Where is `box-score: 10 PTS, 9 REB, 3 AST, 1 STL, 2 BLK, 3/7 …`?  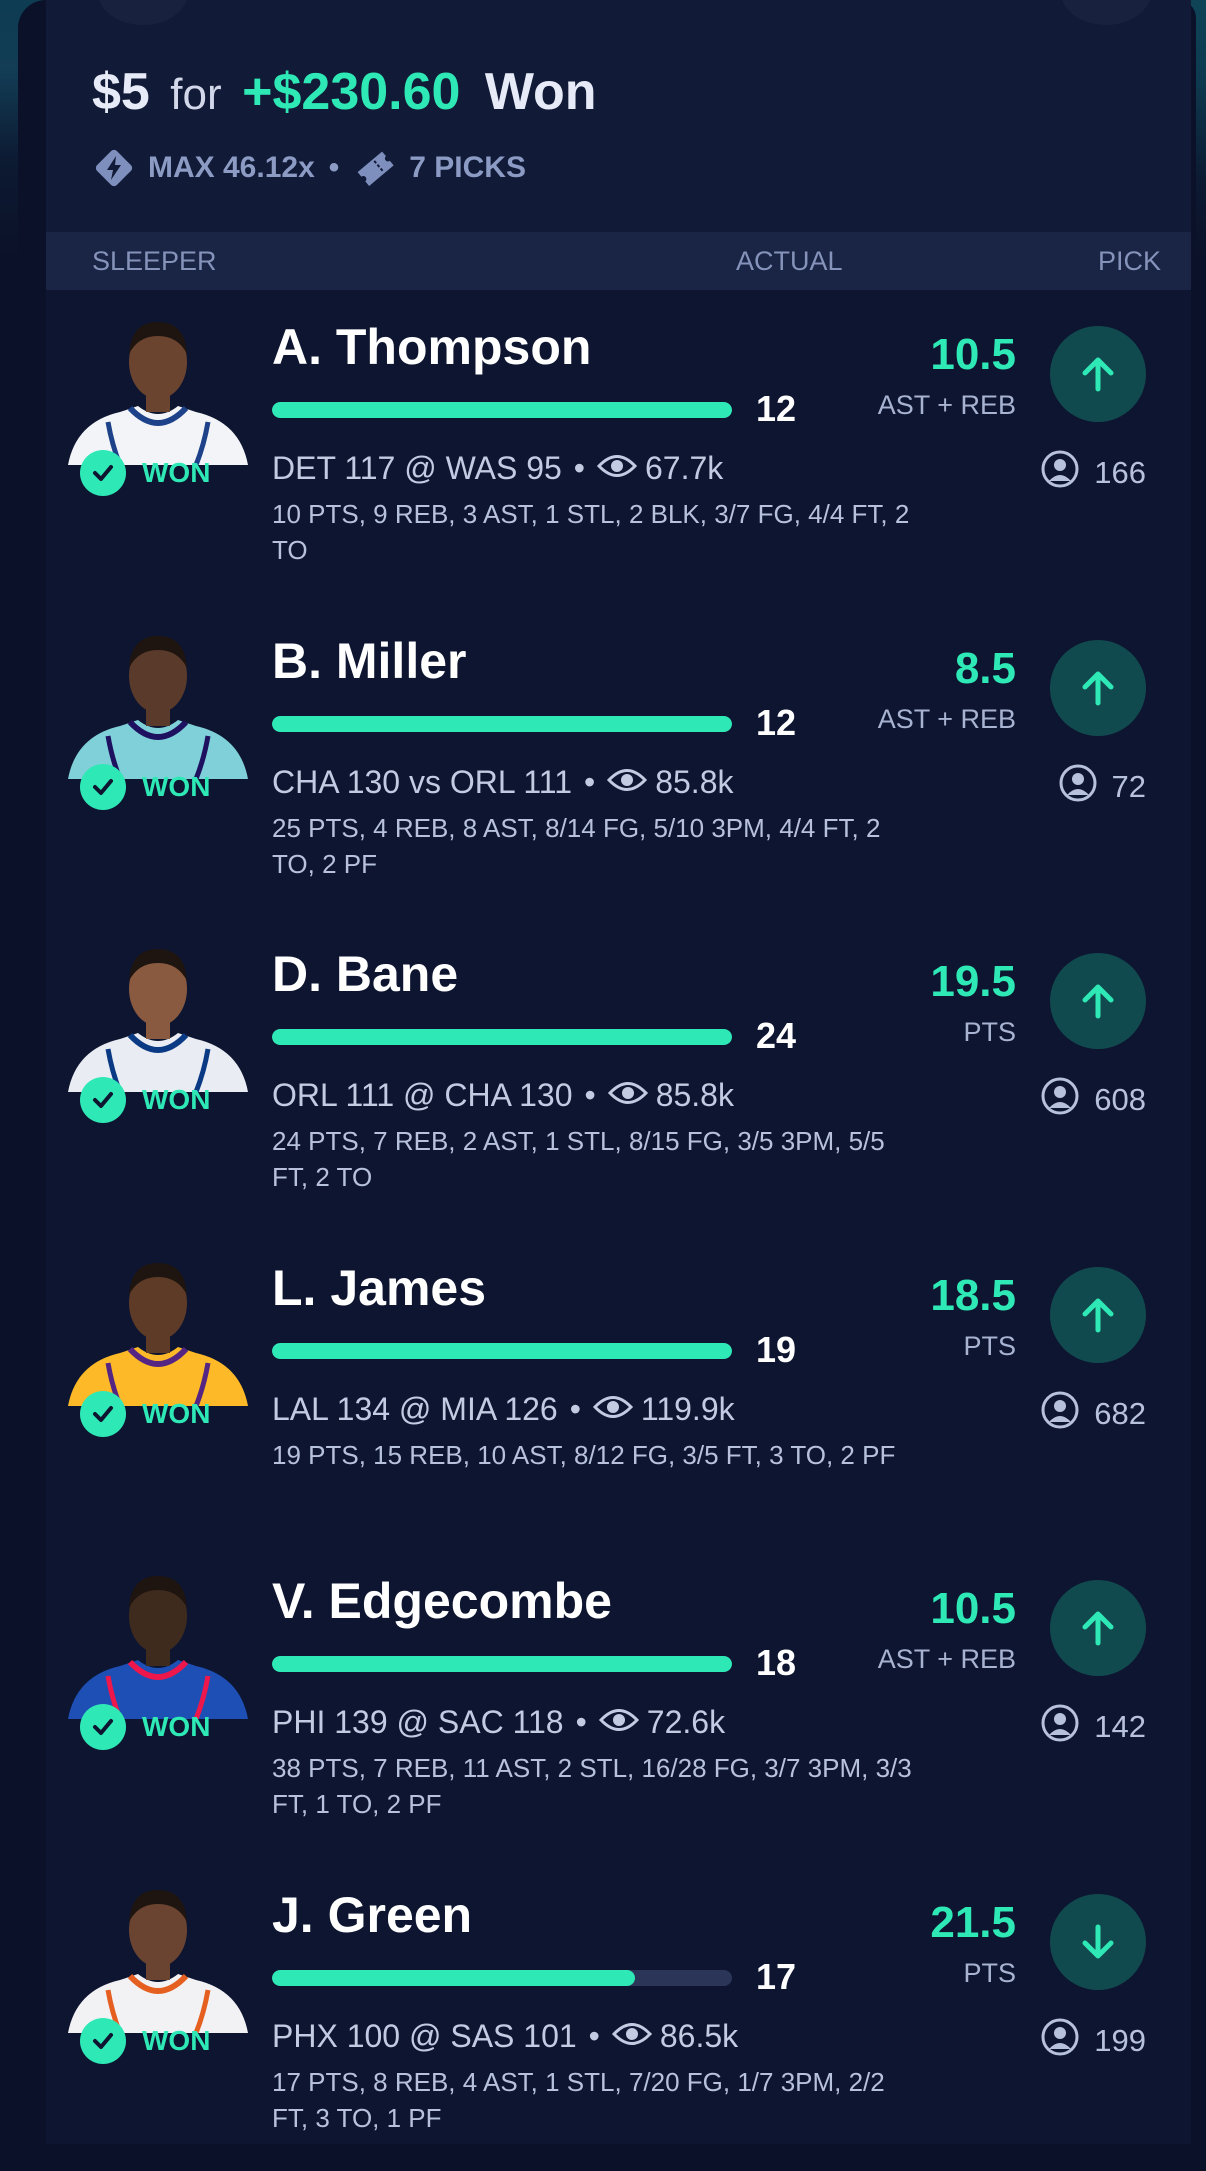 box-score: 10 PTS, 9 REB, 3 AST, 1 STL, 2 BLK, 3/7 … is located at coordinates (591, 532).